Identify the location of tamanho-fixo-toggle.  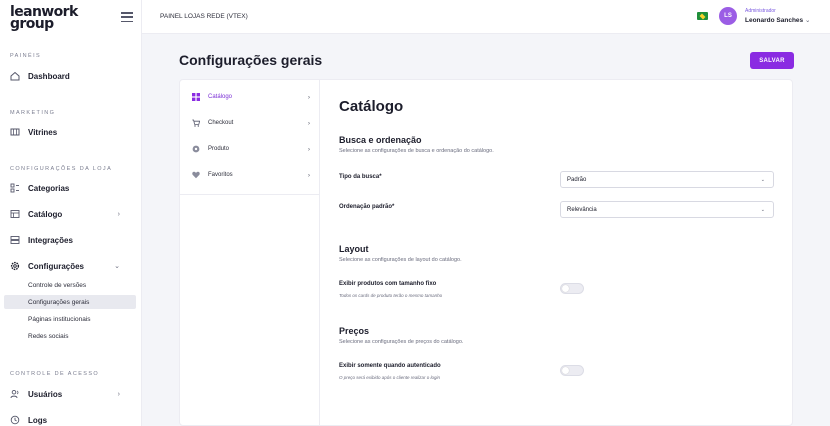
(572, 288).